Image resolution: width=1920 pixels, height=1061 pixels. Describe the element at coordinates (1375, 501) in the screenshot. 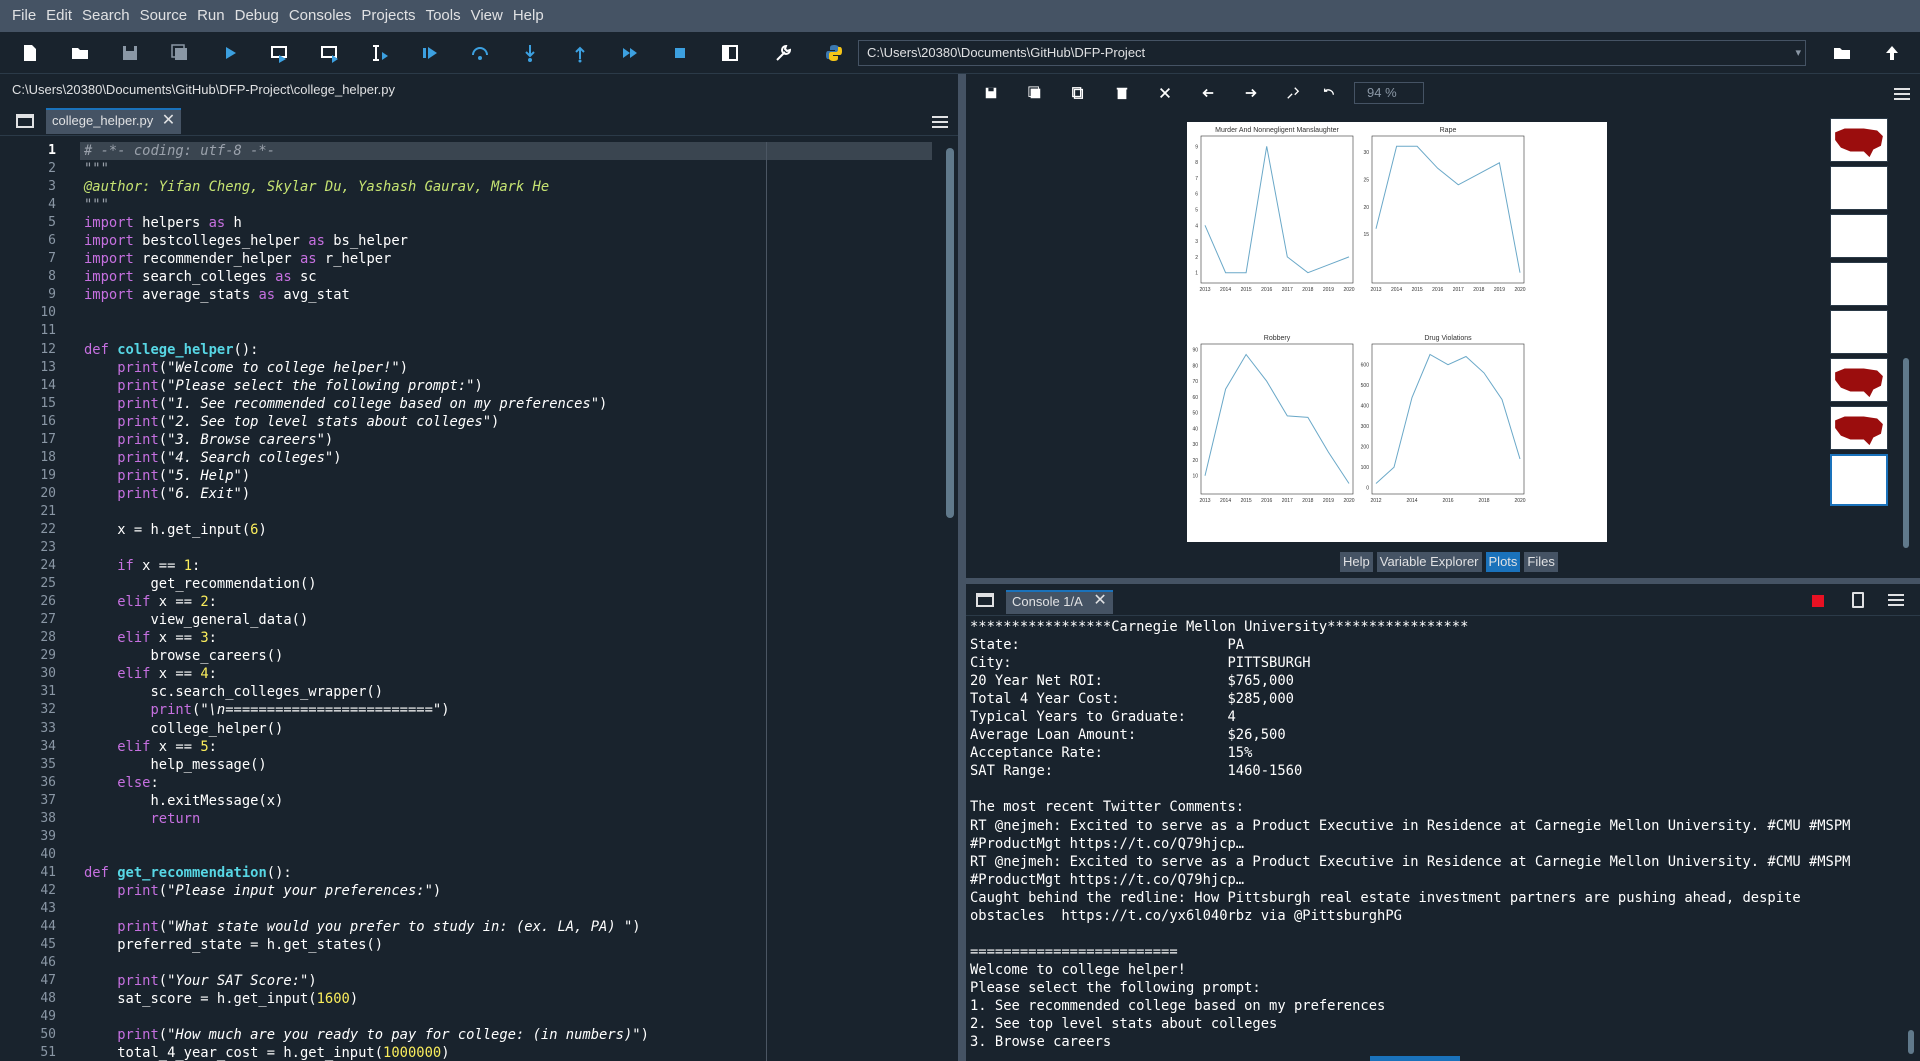

I see `x-tick-label: 2012` at that location.